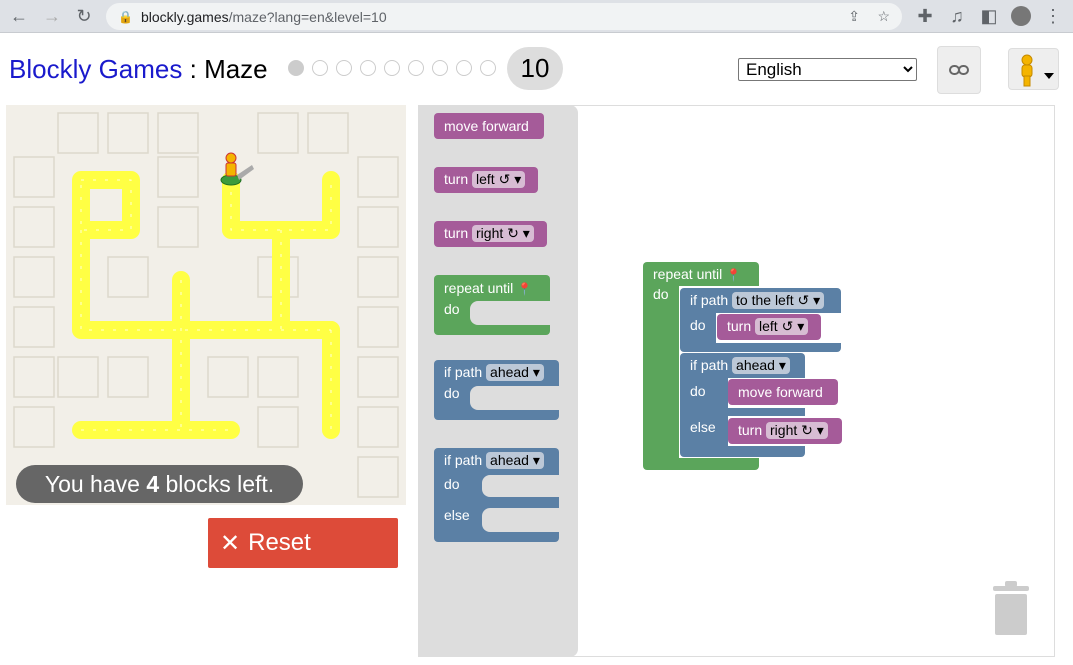 Image resolution: width=1073 pixels, height=665 pixels. I want to click on url-host: blockly.games, so click(184, 16).